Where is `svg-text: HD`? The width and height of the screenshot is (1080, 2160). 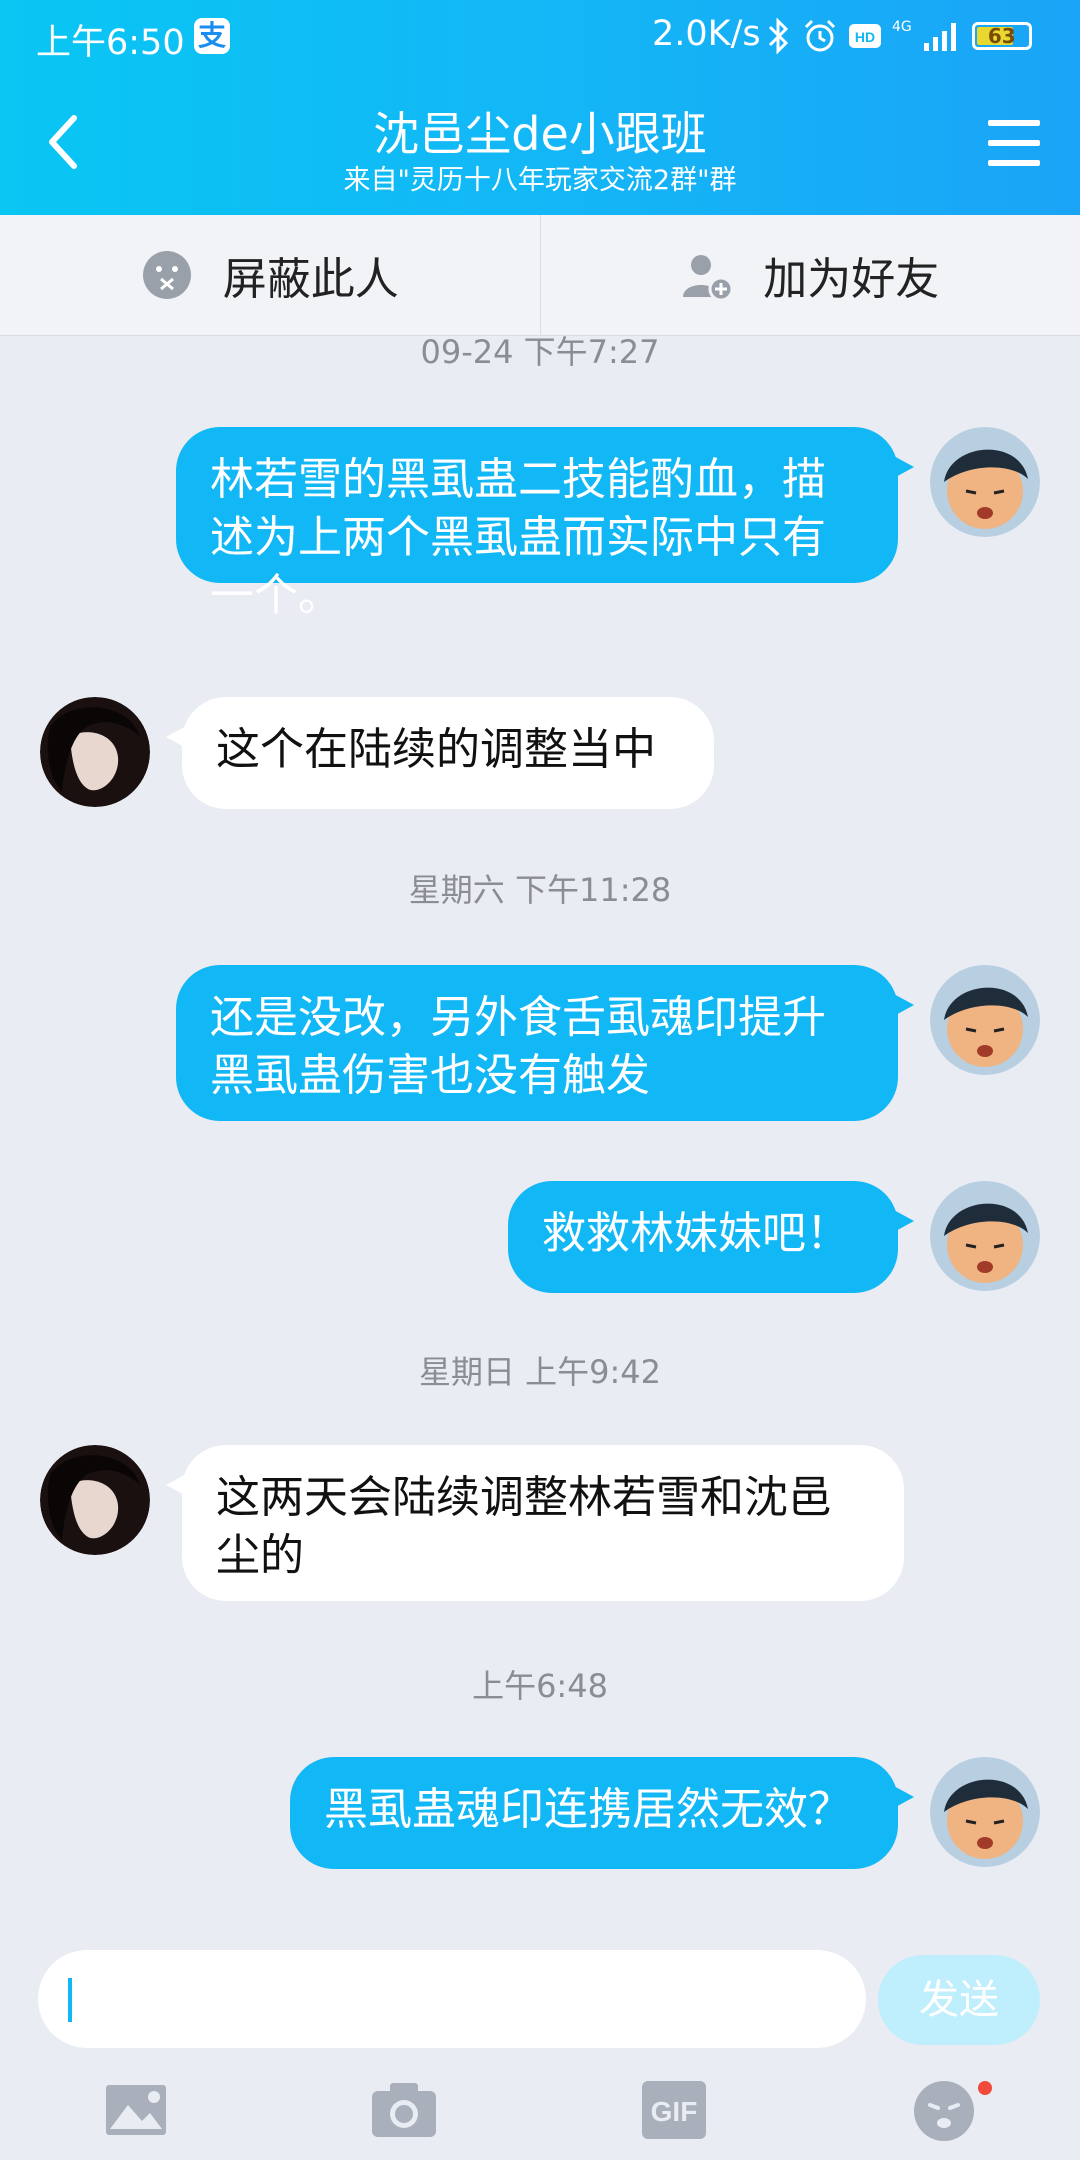 svg-text: HD is located at coordinates (865, 37).